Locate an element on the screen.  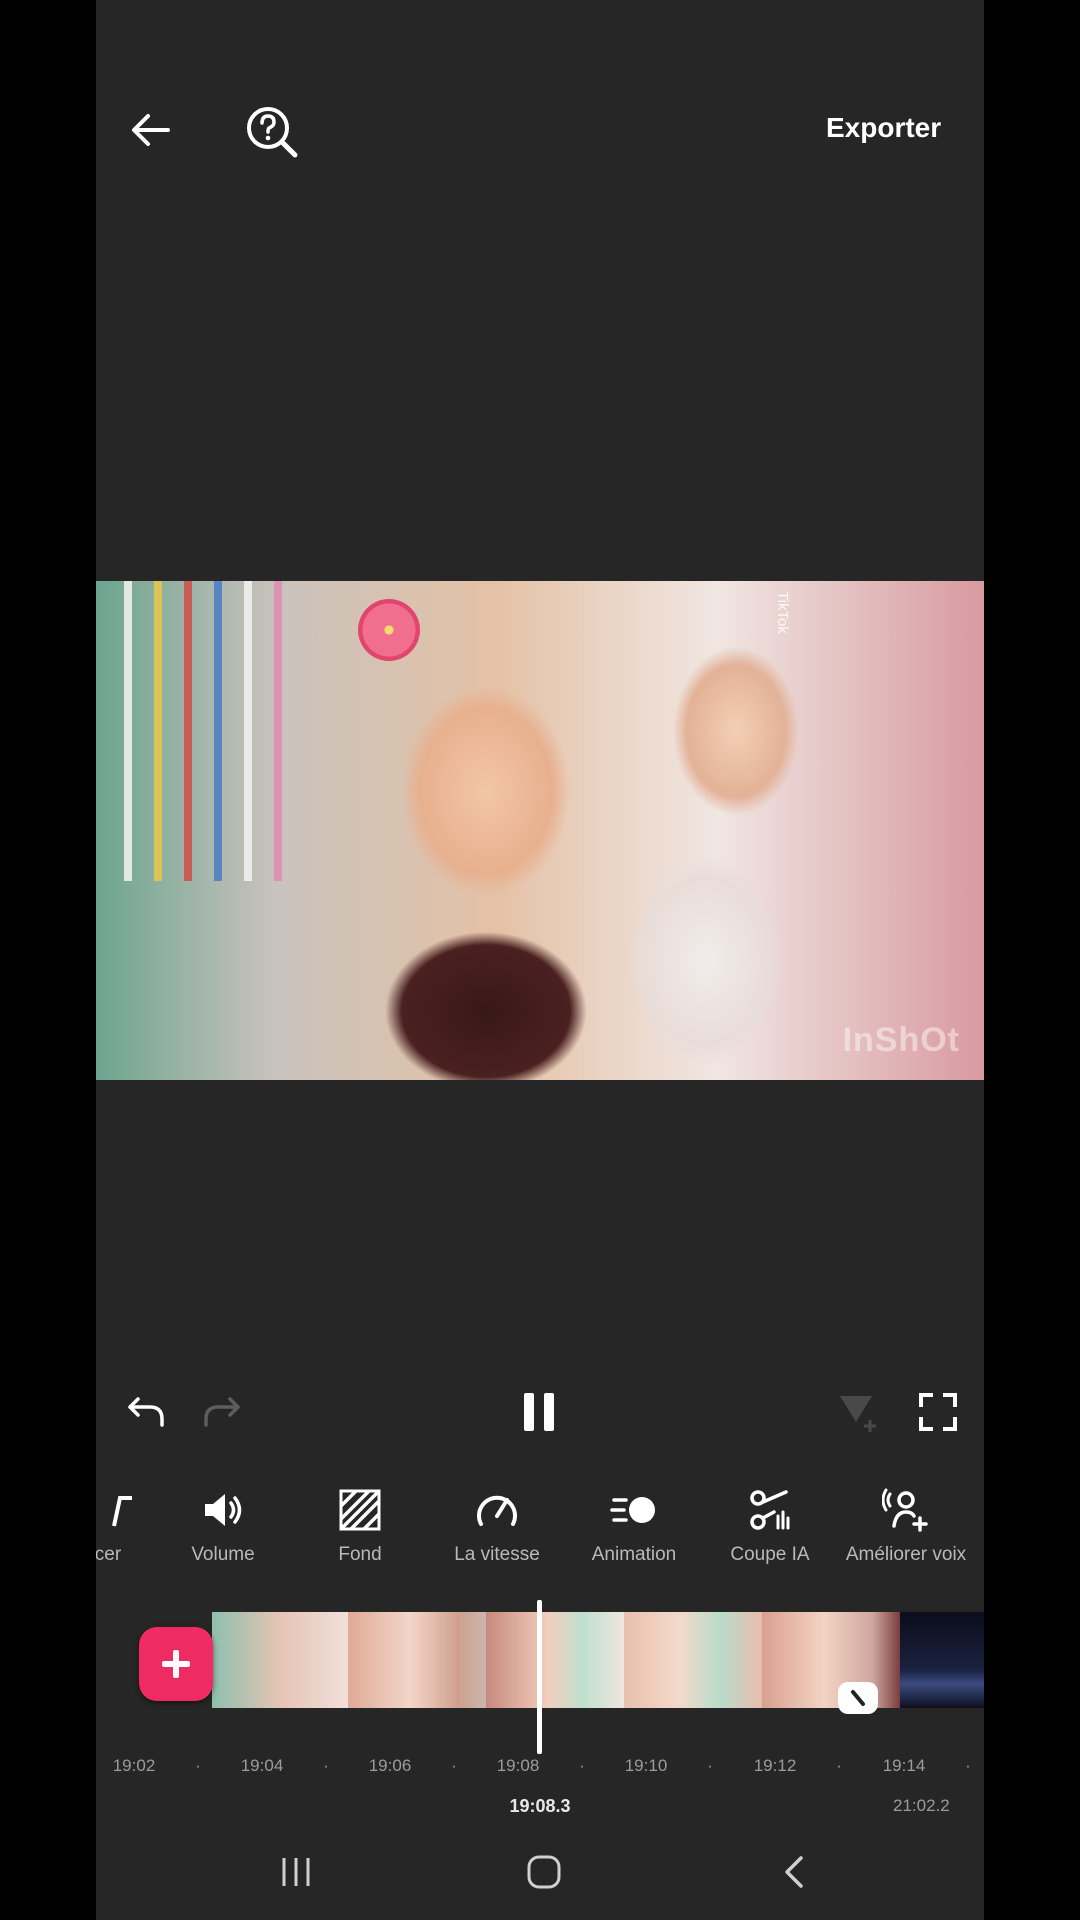
playhead is located at coordinates (539, 1677).